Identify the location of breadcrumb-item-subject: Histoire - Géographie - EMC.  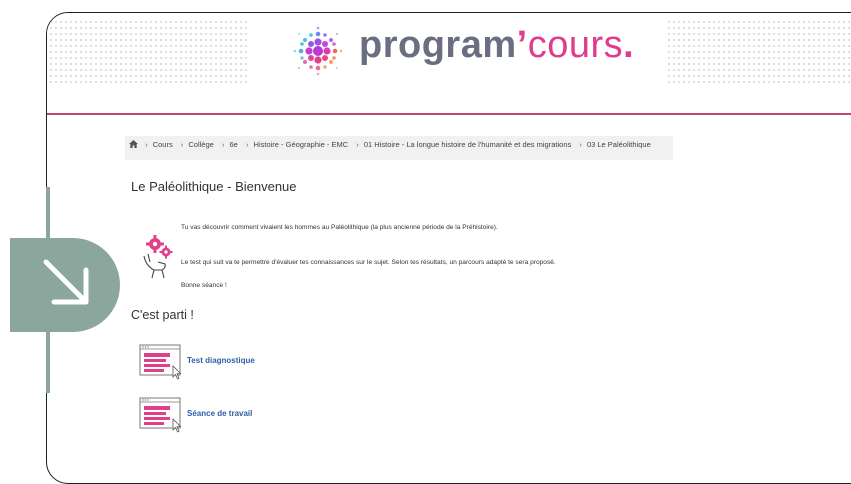
(301, 144).